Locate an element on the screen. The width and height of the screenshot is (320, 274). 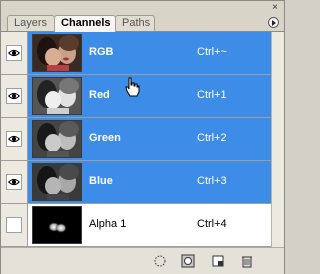
tab-channels: Channels is located at coordinates (85, 23).